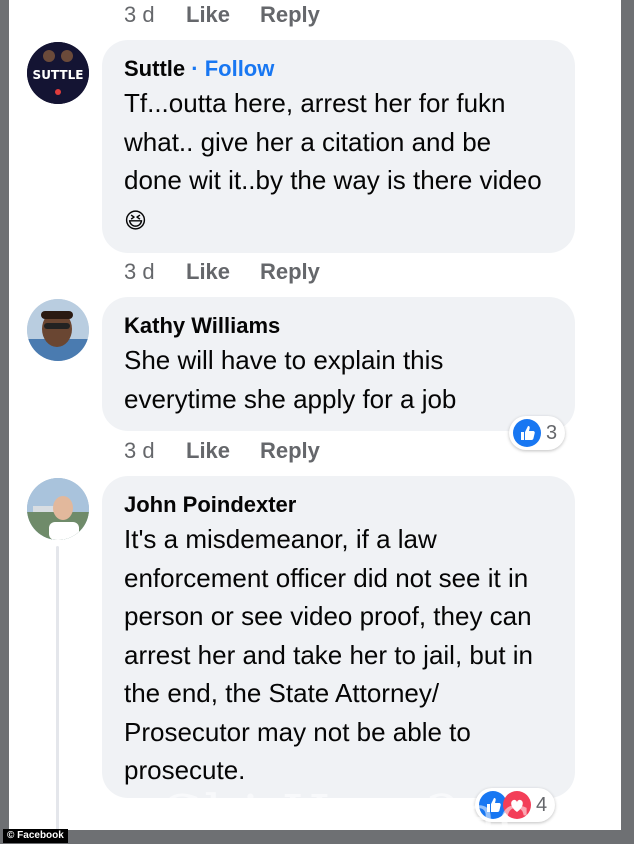 This screenshot has width=634, height=844. I want to click on comment-author-line: Suttle · Follow, so click(338, 69).